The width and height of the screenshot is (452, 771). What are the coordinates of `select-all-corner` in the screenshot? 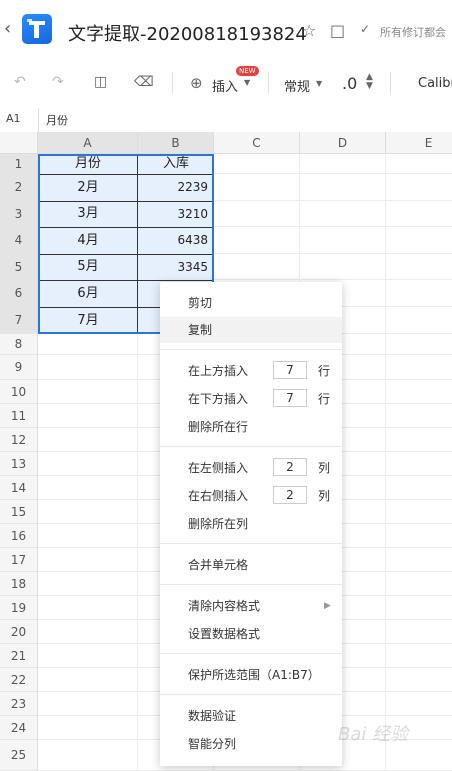 It's located at (19, 143).